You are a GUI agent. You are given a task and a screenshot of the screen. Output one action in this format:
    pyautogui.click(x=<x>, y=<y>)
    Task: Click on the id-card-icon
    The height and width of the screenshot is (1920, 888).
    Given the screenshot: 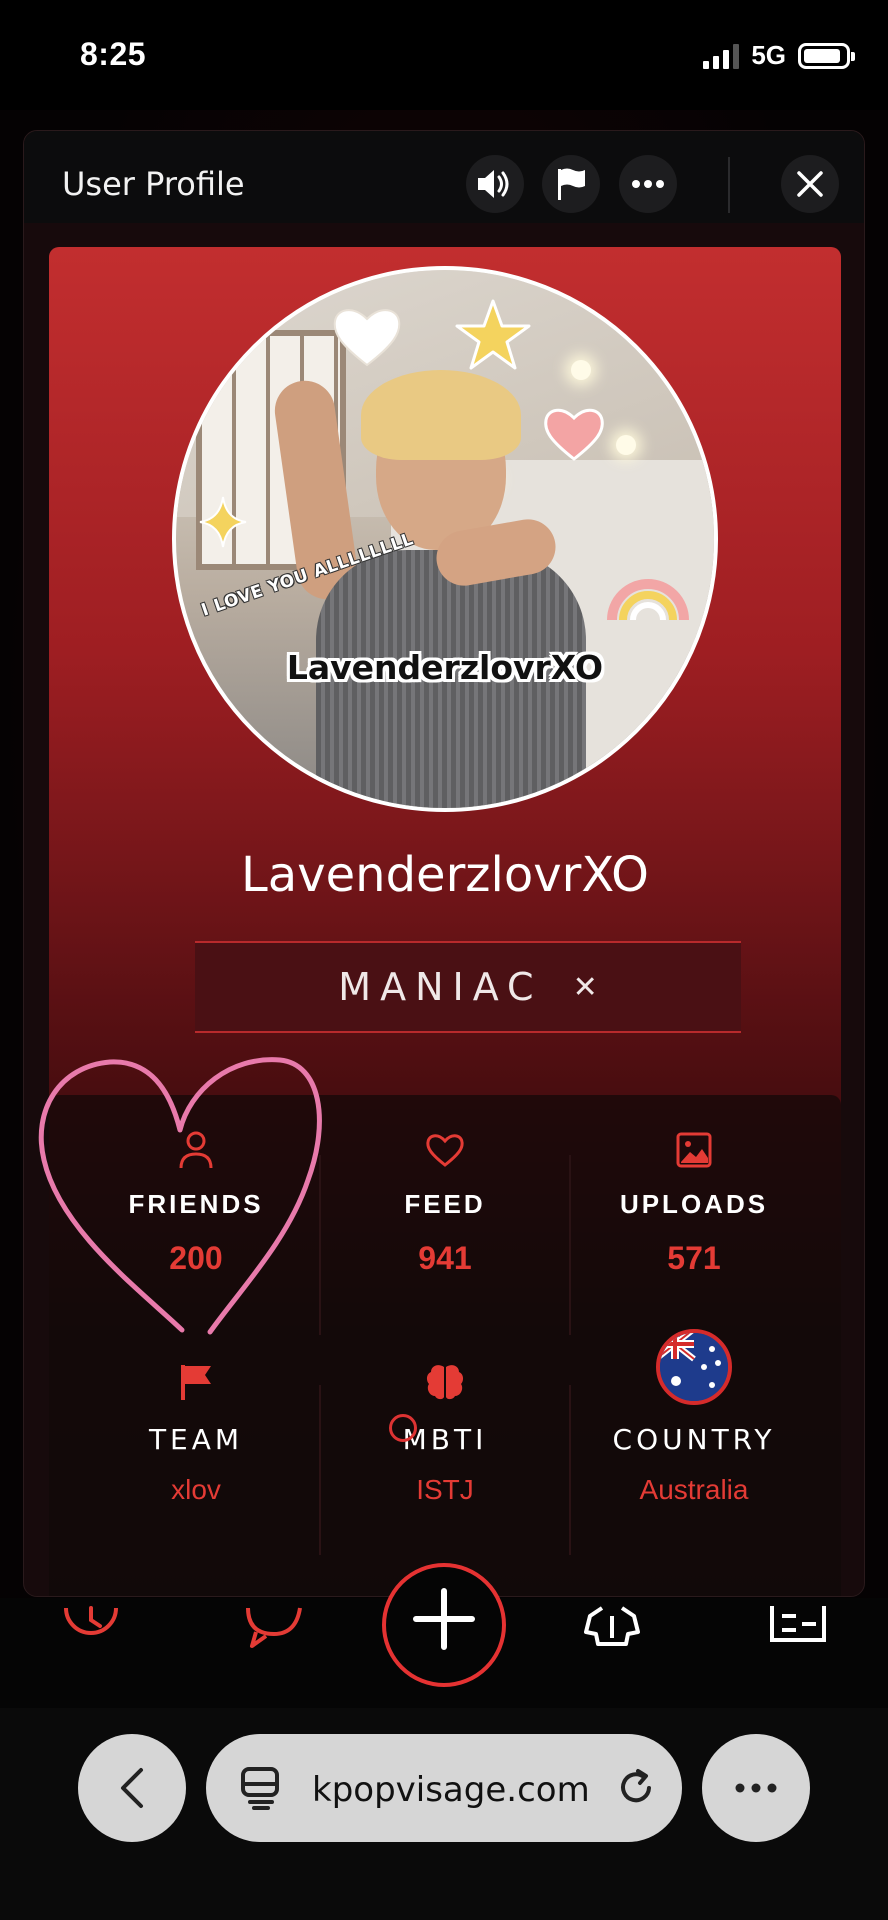 What is the action you would take?
    pyautogui.click(x=798, y=1627)
    